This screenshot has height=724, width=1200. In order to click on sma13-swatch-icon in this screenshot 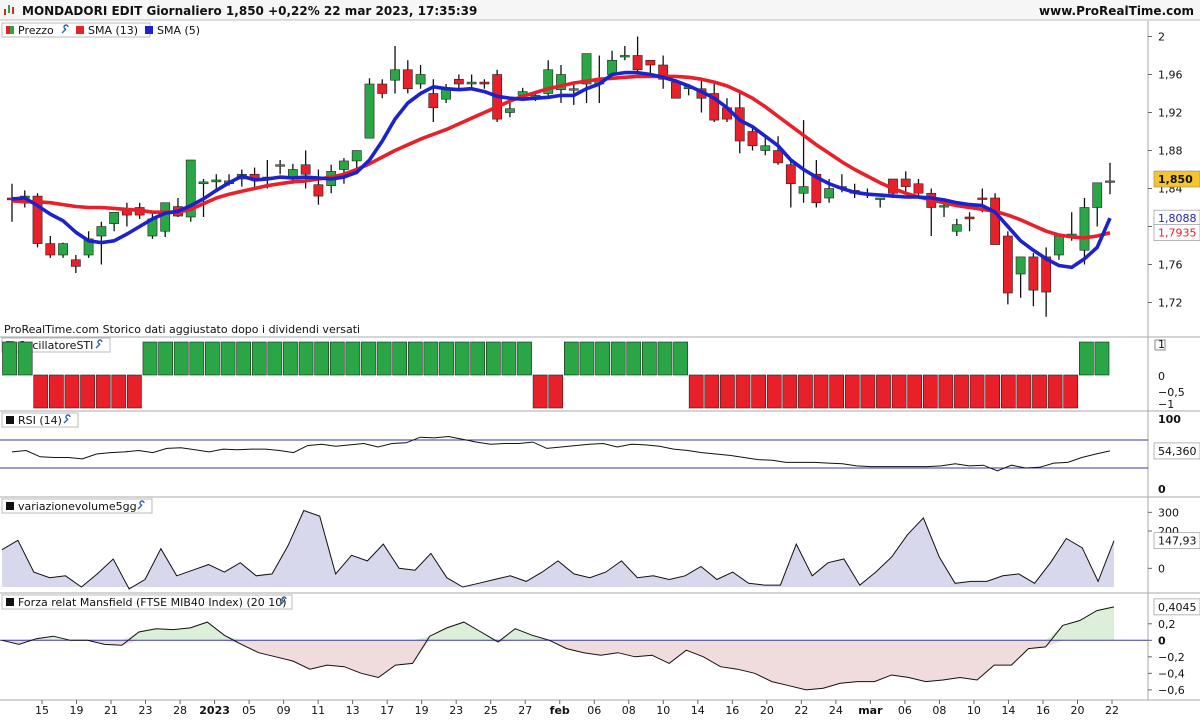, I will do `click(80, 30)`.